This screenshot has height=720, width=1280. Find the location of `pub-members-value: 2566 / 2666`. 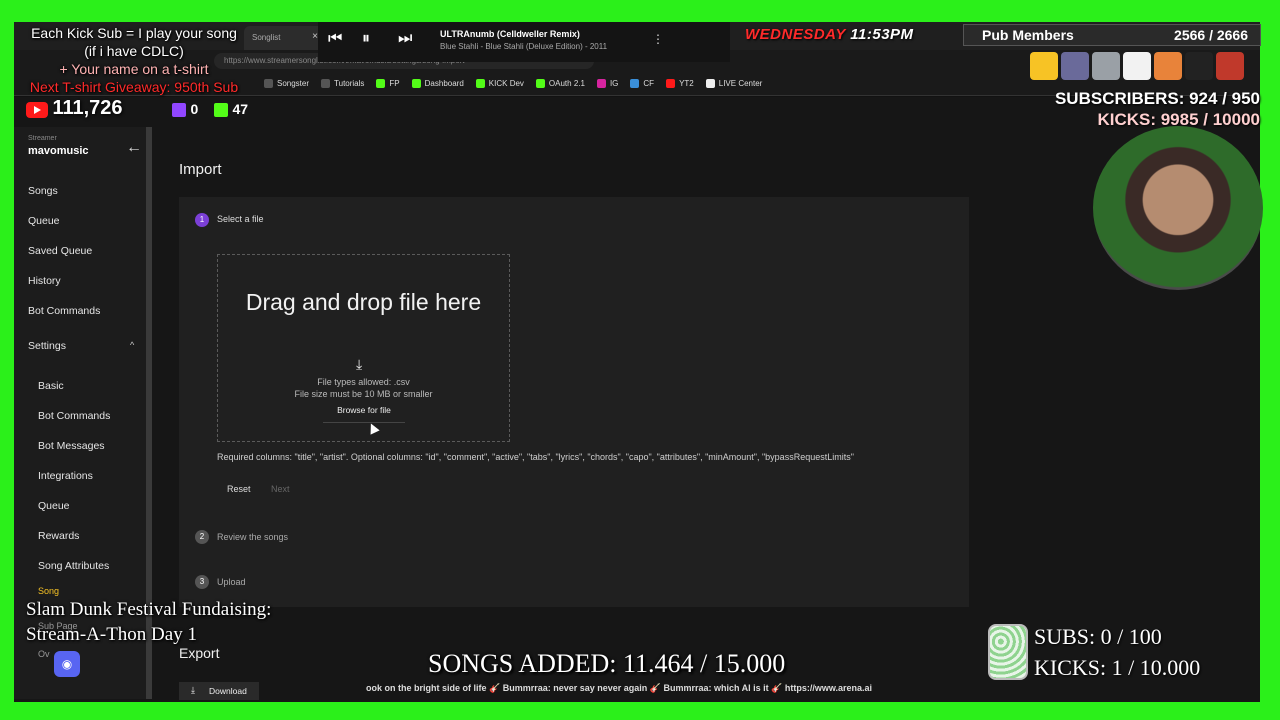

pub-members-value: 2566 / 2666 is located at coordinates (1211, 35).